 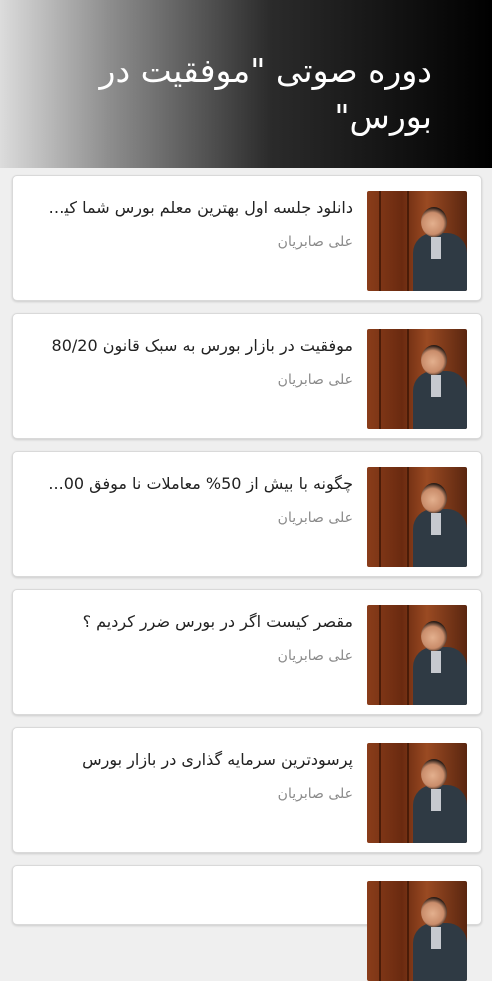 What do you see at coordinates (202, 345) in the screenshot?
I see `episode-title: موفقیت در بازار بورس به سبک قانون 80/20` at bounding box center [202, 345].